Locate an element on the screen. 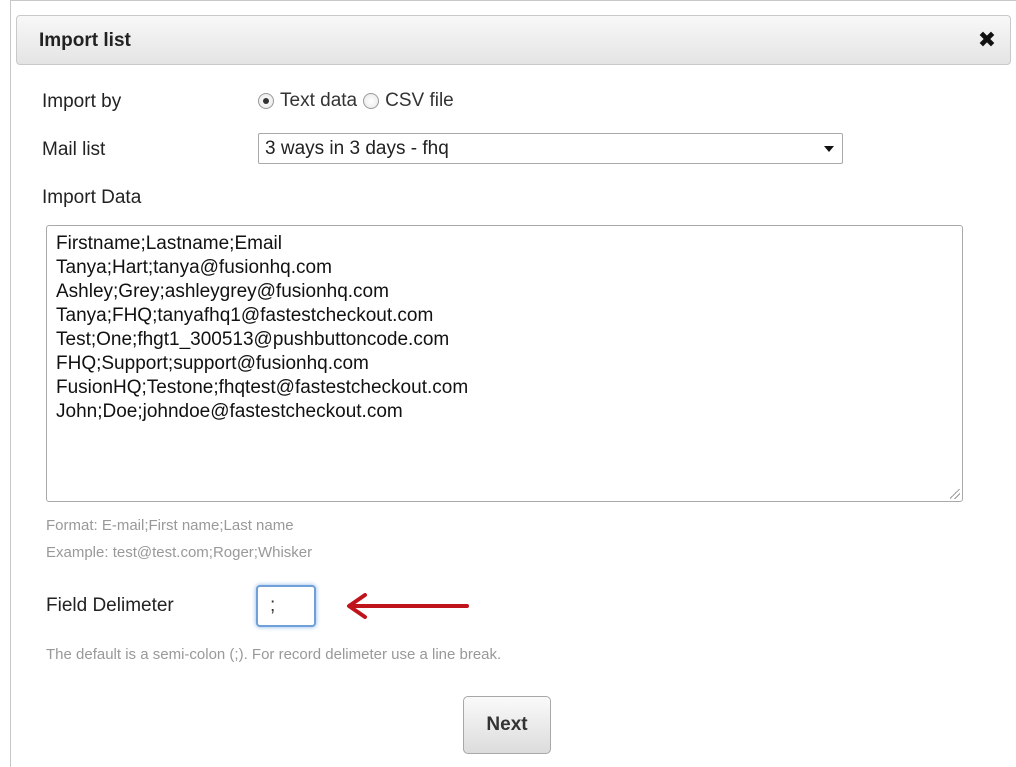  chevron-down-icon is located at coordinates (829, 149).